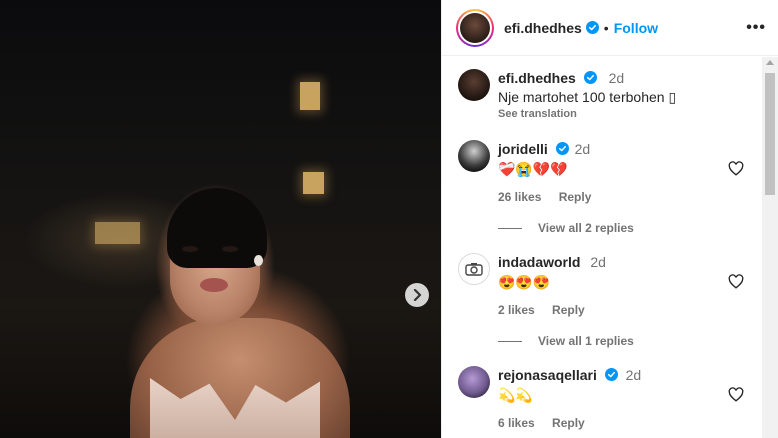 The height and width of the screenshot is (438, 778). What do you see at coordinates (587, 114) in the screenshot?
I see `see-translation-link: See translation` at bounding box center [587, 114].